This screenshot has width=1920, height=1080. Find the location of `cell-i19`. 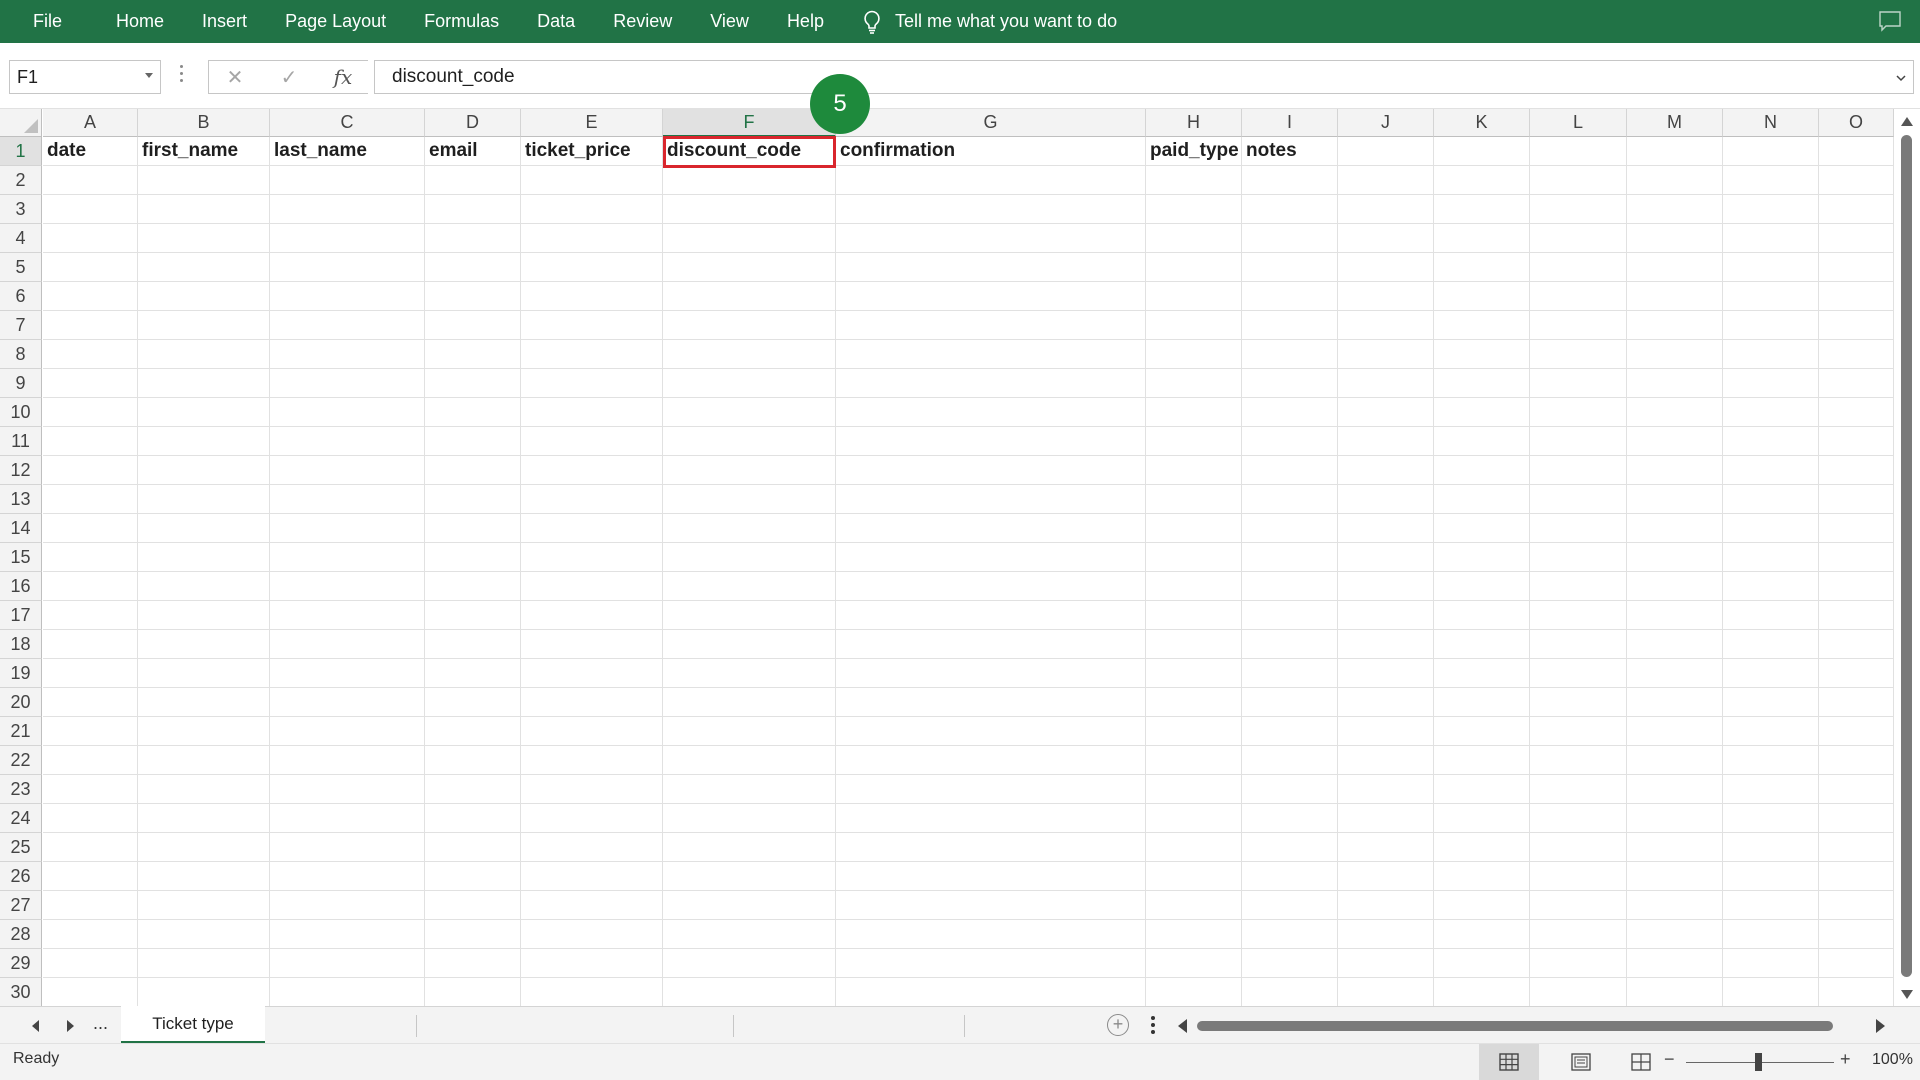

cell-i19 is located at coordinates (1290, 673).